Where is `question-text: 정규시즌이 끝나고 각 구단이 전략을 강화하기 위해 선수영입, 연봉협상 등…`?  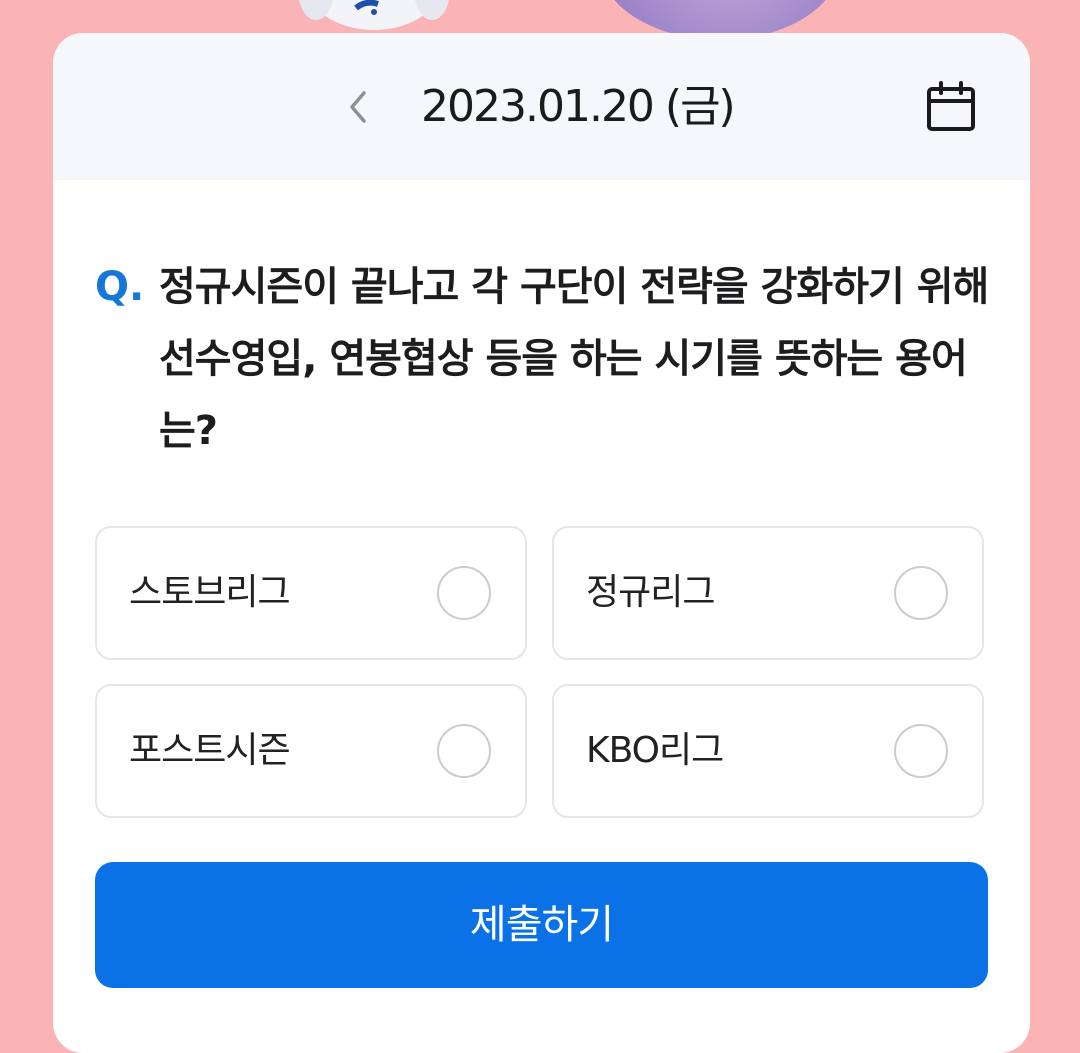 question-text: 정규시즌이 끝나고 각 구단이 전략을 강화하기 위해 선수영입, 연봉협상 등… is located at coordinates (574, 359).